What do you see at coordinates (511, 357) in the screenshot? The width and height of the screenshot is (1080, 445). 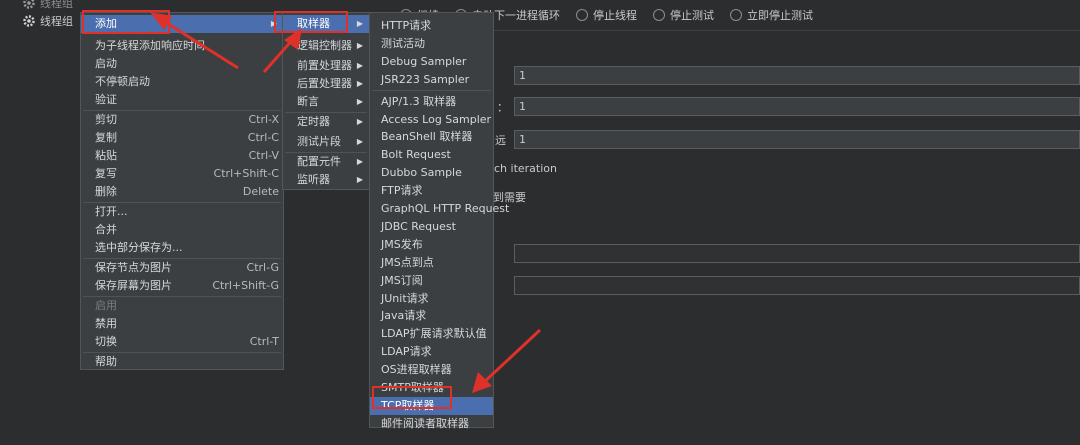 I see `arrow-to-tcp` at bounding box center [511, 357].